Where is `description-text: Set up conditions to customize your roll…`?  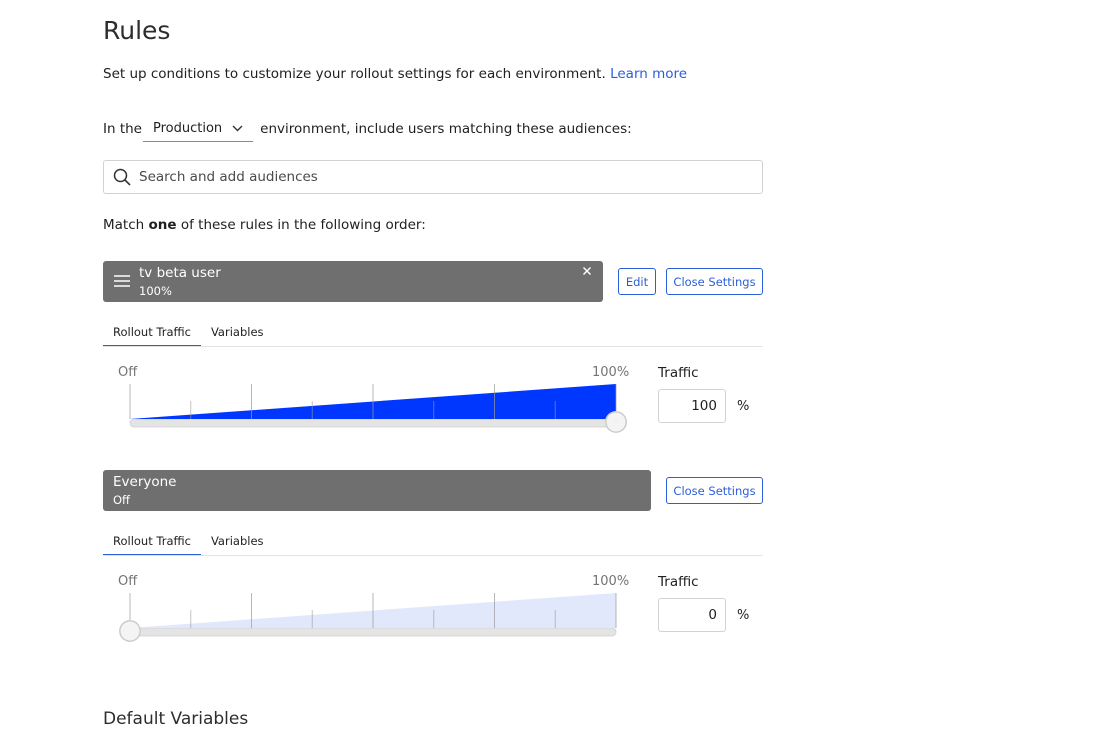
description-text: Set up conditions to customize your roll… is located at coordinates (354, 74).